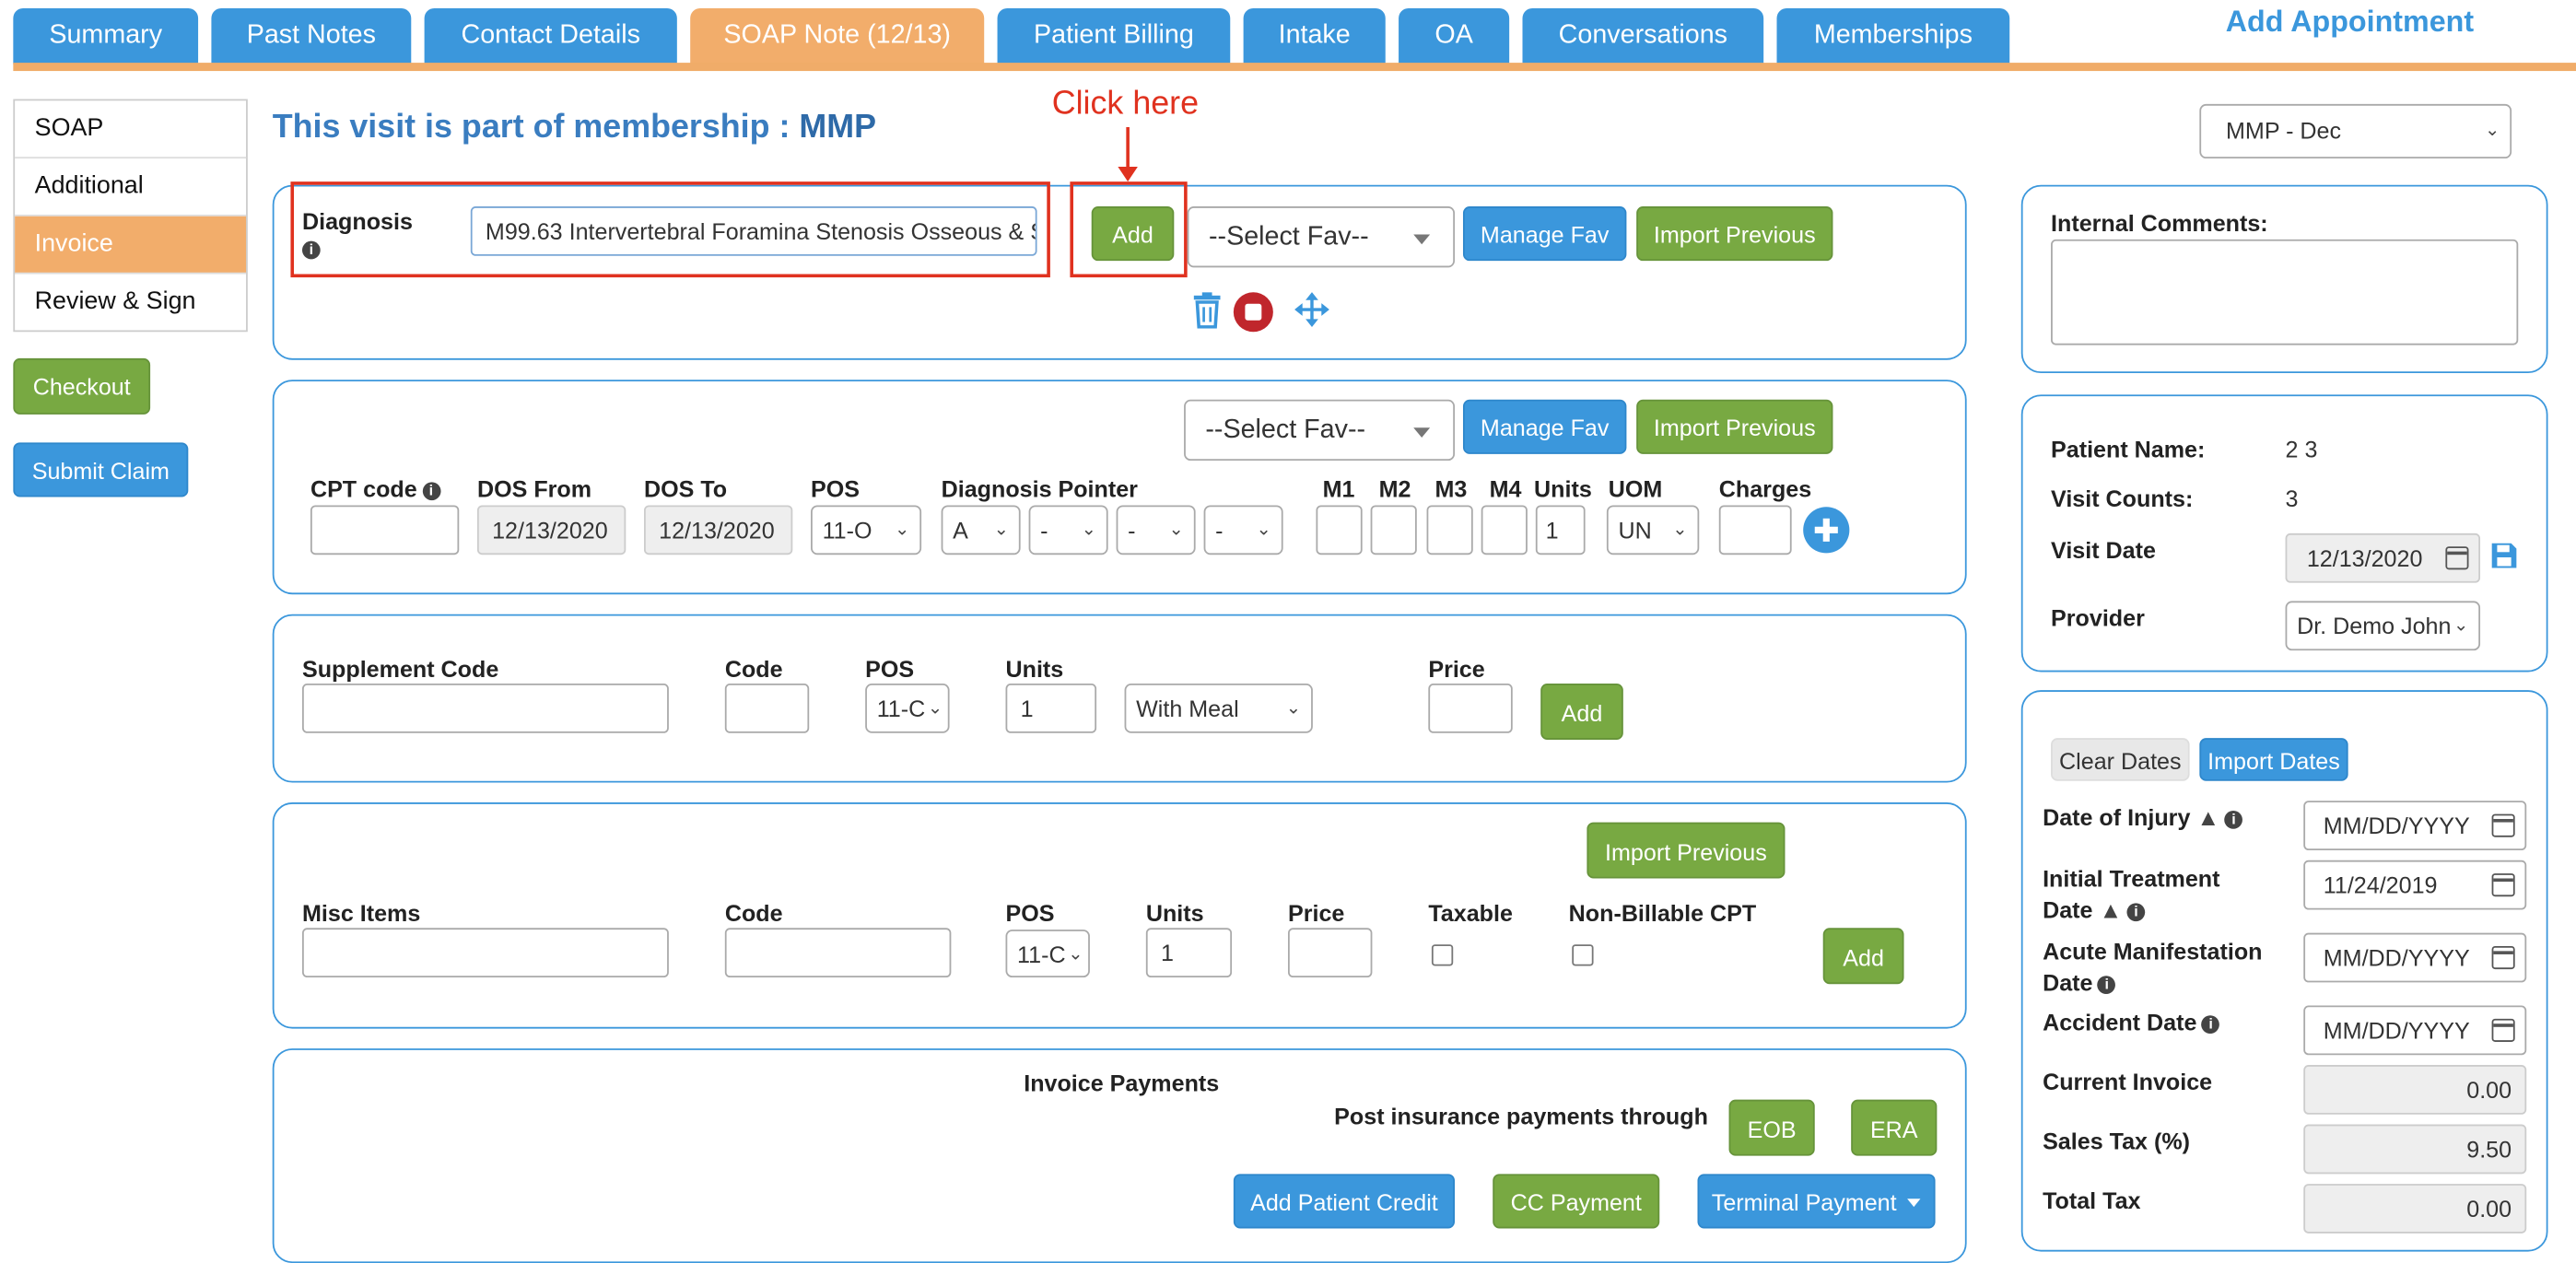 The width and height of the screenshot is (2576, 1263). What do you see at coordinates (1294, 67) in the screenshot?
I see `tab-underline` at bounding box center [1294, 67].